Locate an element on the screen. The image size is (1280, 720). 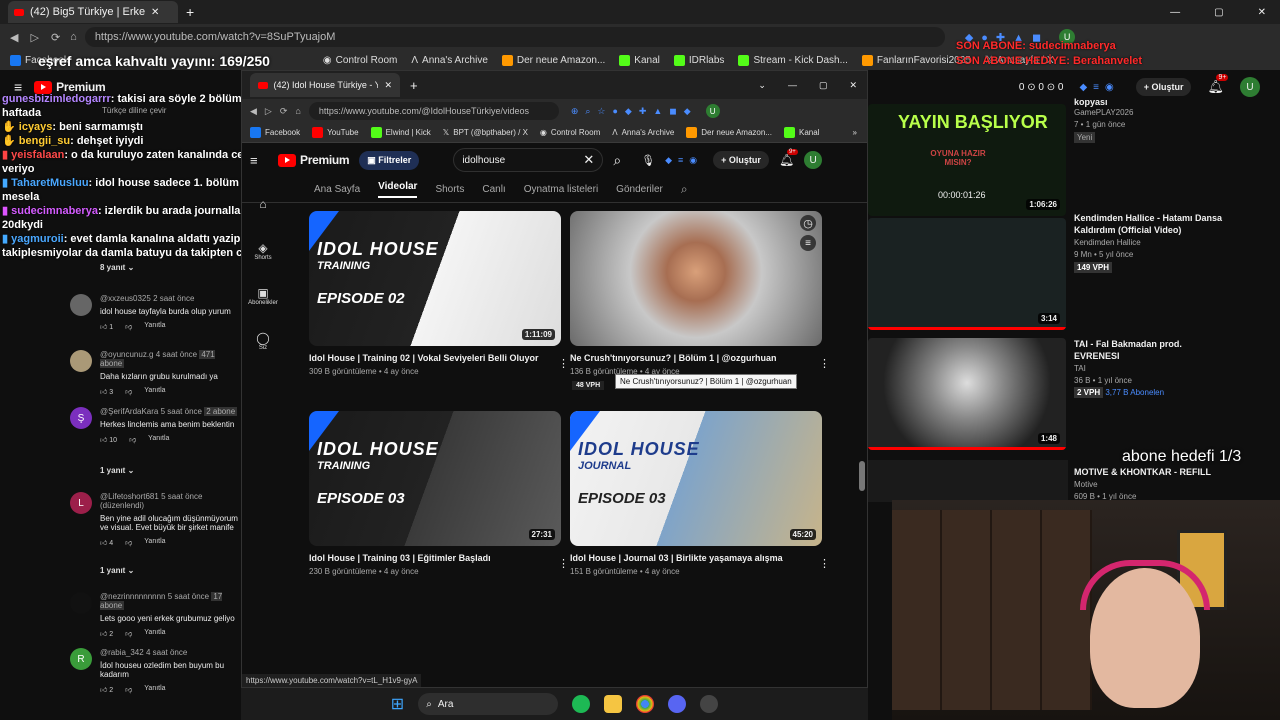
related-title: MOTIVE & KHONTKAR - REFILL is located at coordinates (1169, 472).